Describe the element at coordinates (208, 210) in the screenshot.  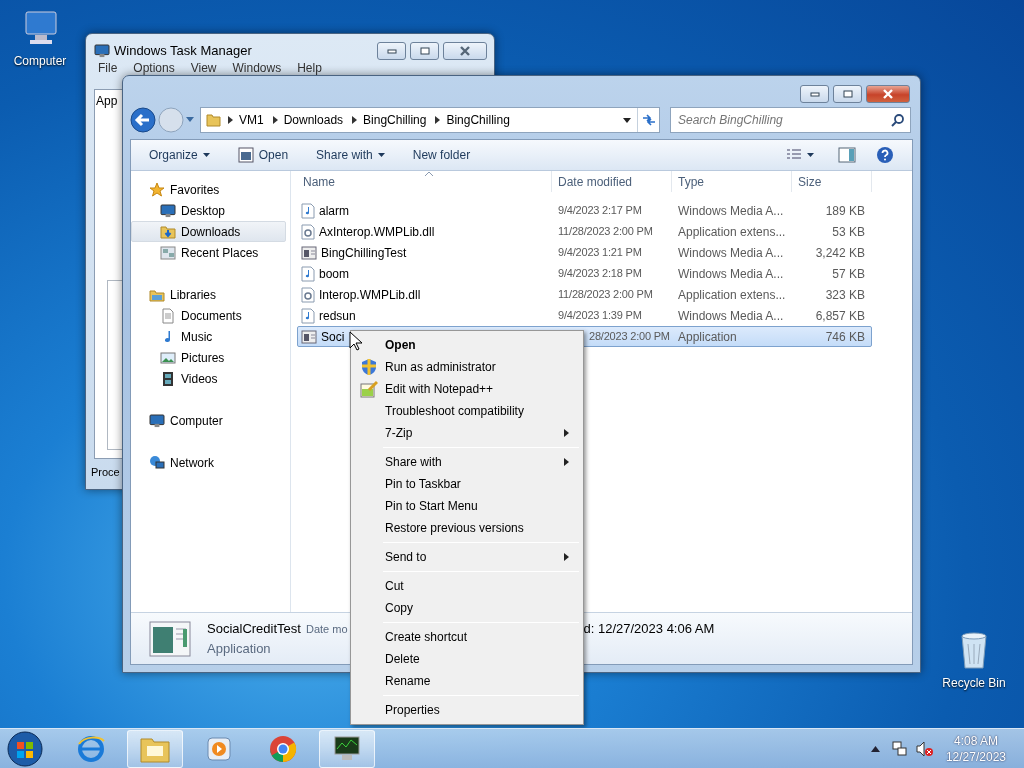
I see `nav-item: Desktop` at that location.